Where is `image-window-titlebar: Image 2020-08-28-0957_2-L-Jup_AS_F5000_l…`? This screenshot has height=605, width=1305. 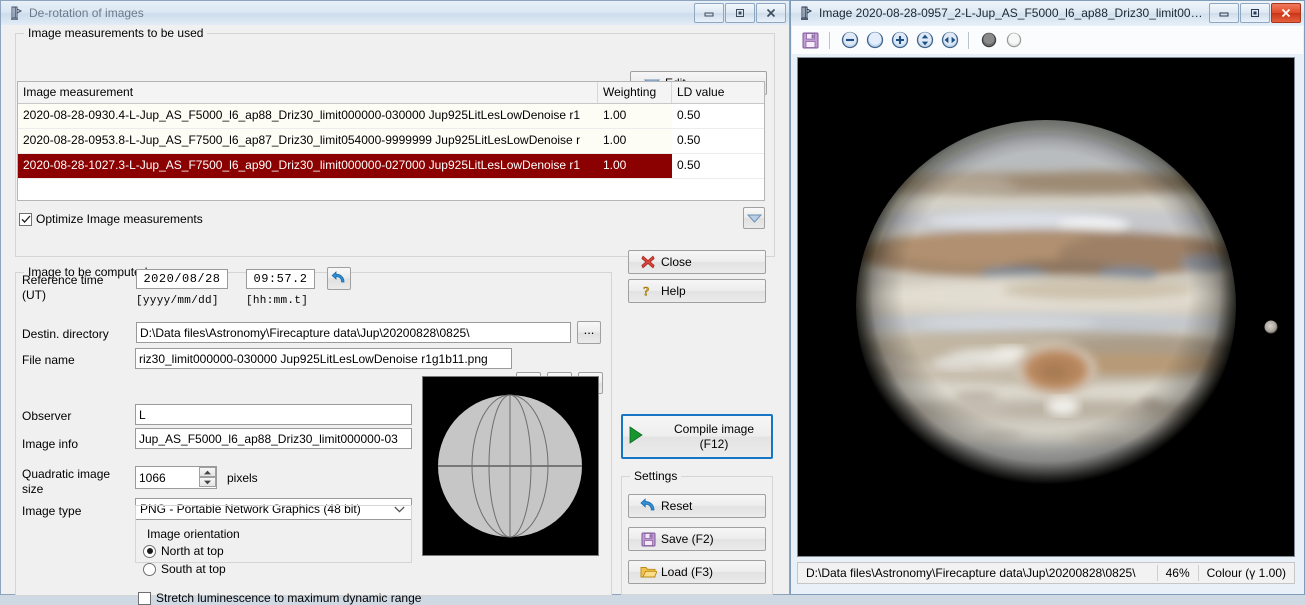 image-window-titlebar: Image 2020-08-28-0957_2-L-Jup_AS_F5000_l… is located at coordinates (1047, 13).